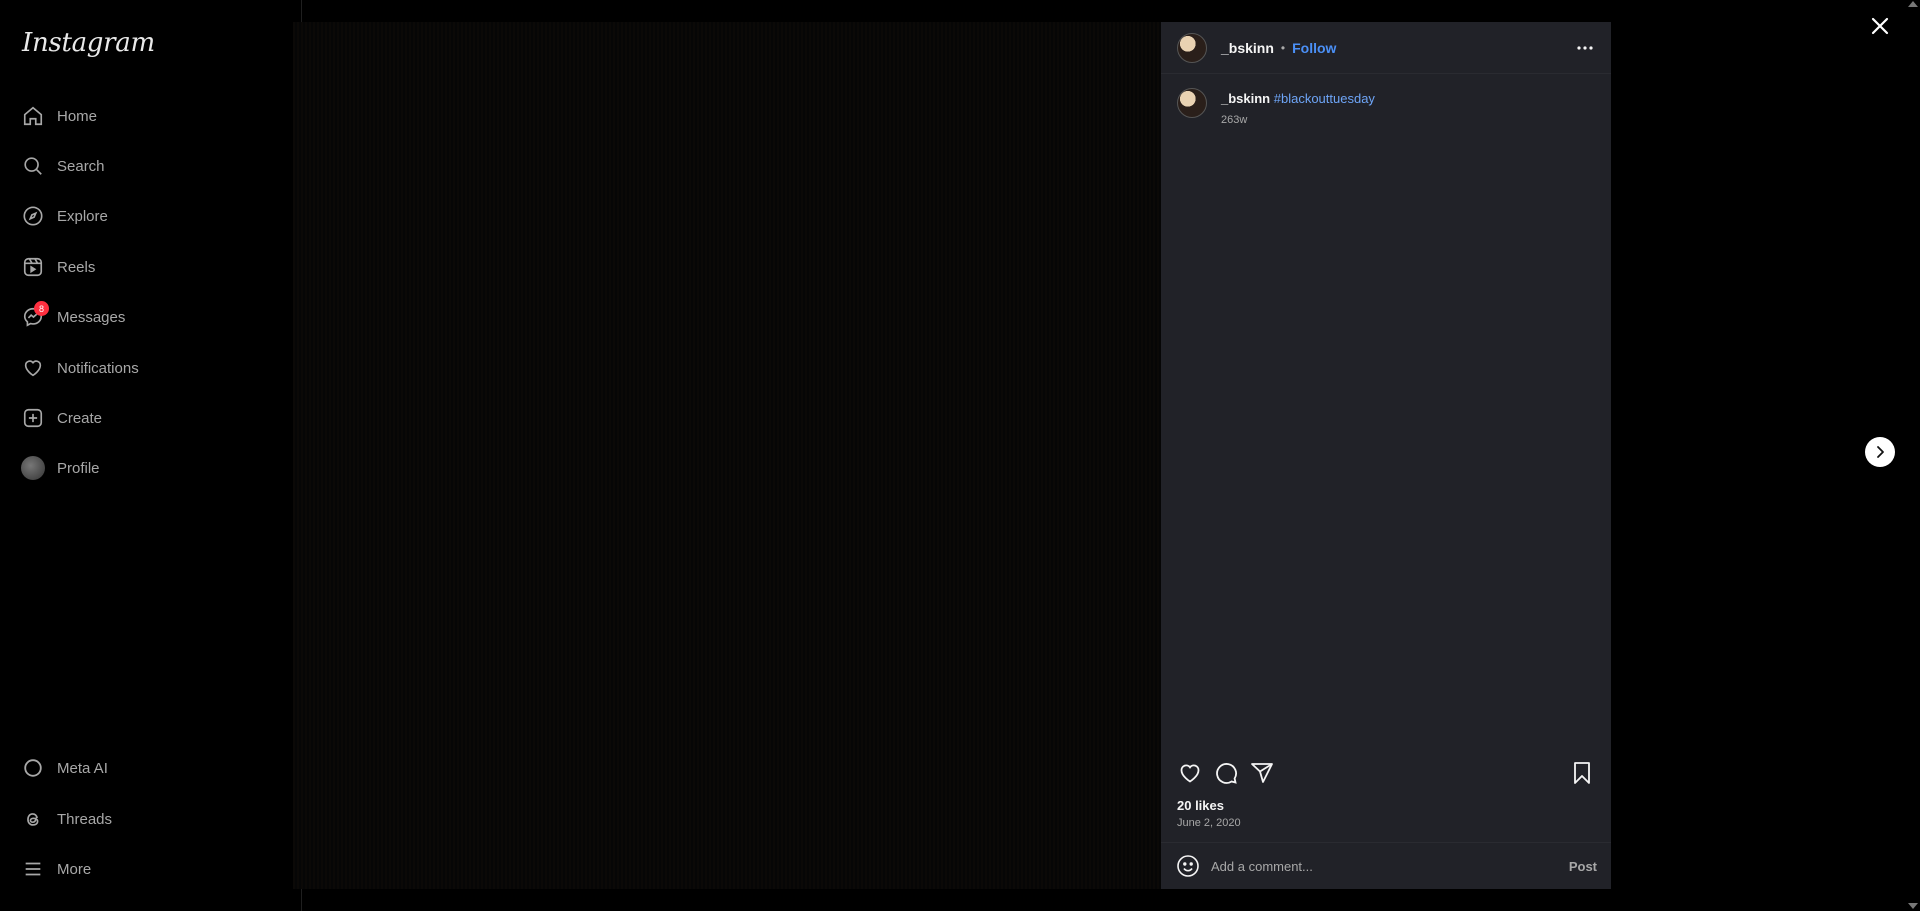  I want to click on share-icon, so click(1262, 773).